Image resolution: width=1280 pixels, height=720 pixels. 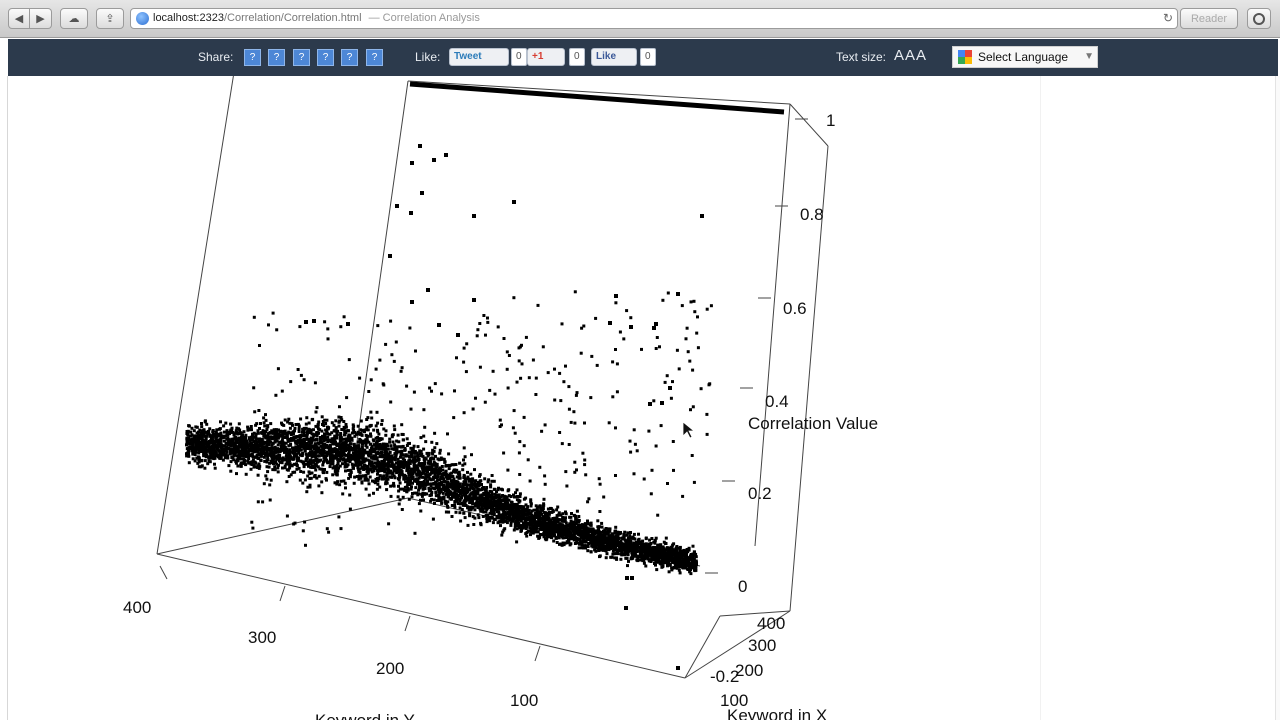 I want to click on facebook-like-button: Like, so click(x=614, y=57).